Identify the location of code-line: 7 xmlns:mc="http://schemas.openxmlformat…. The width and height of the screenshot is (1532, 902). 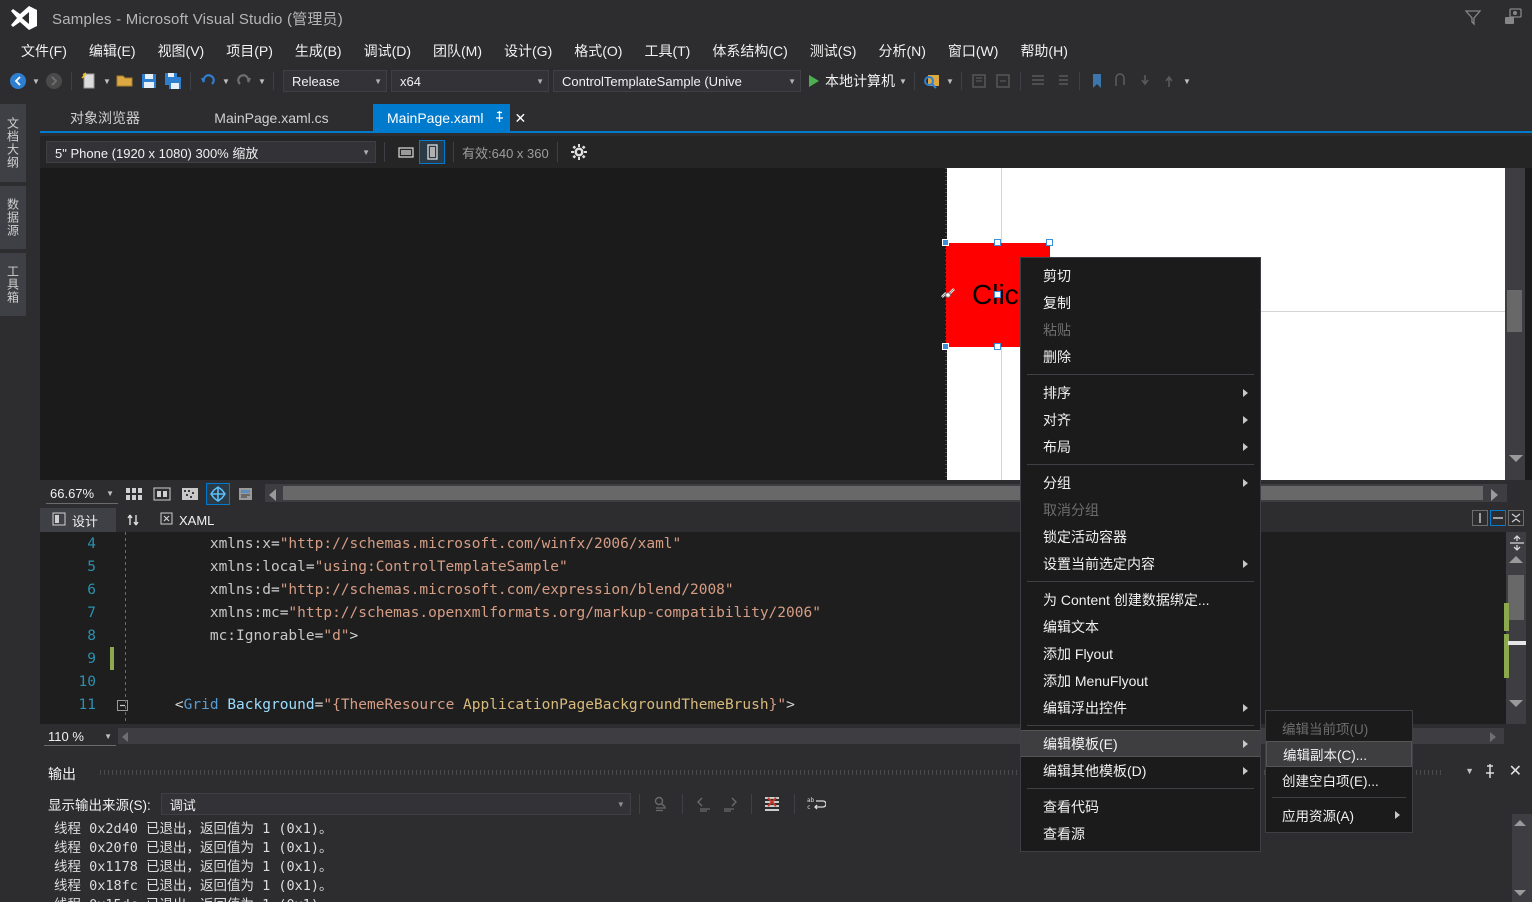
(773, 612).